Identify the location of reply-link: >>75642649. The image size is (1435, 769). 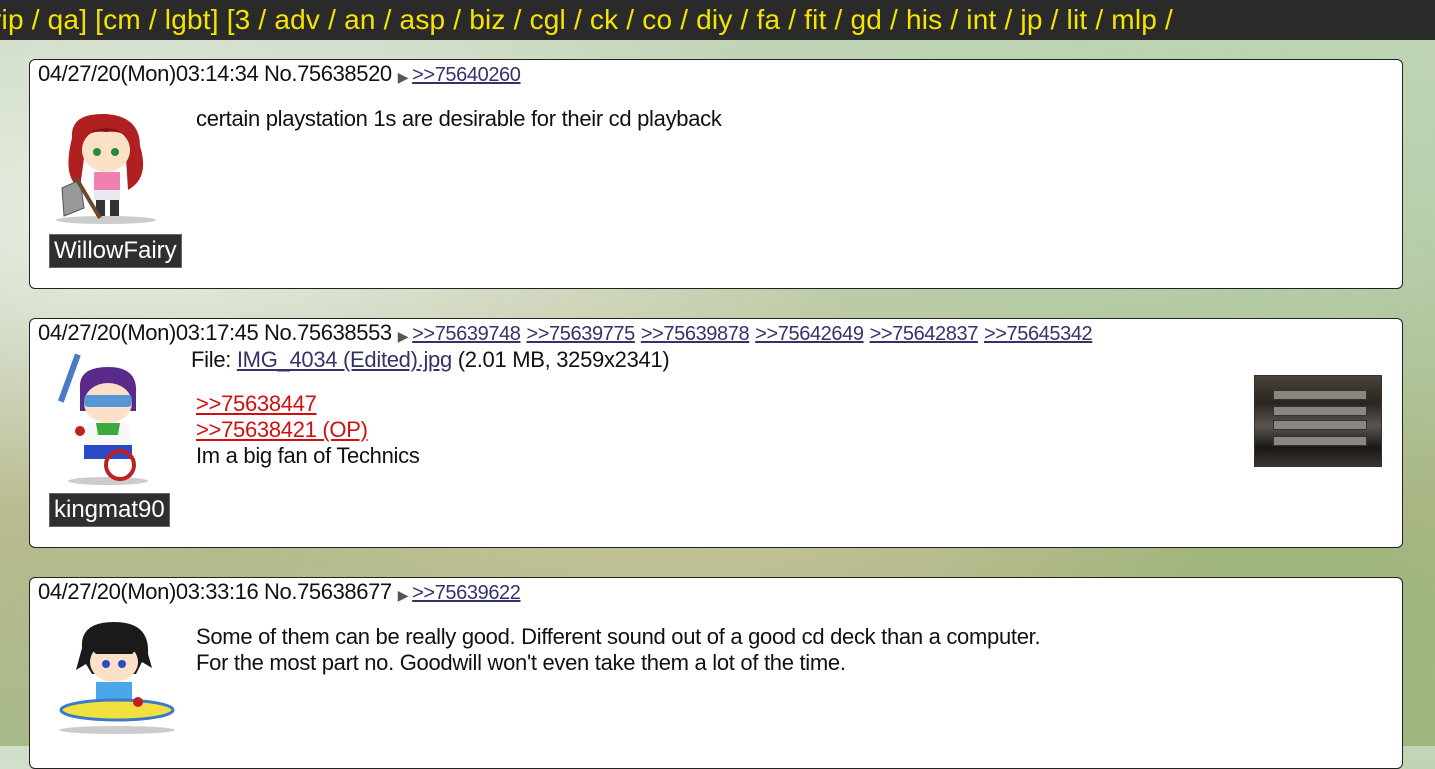
(809, 334).